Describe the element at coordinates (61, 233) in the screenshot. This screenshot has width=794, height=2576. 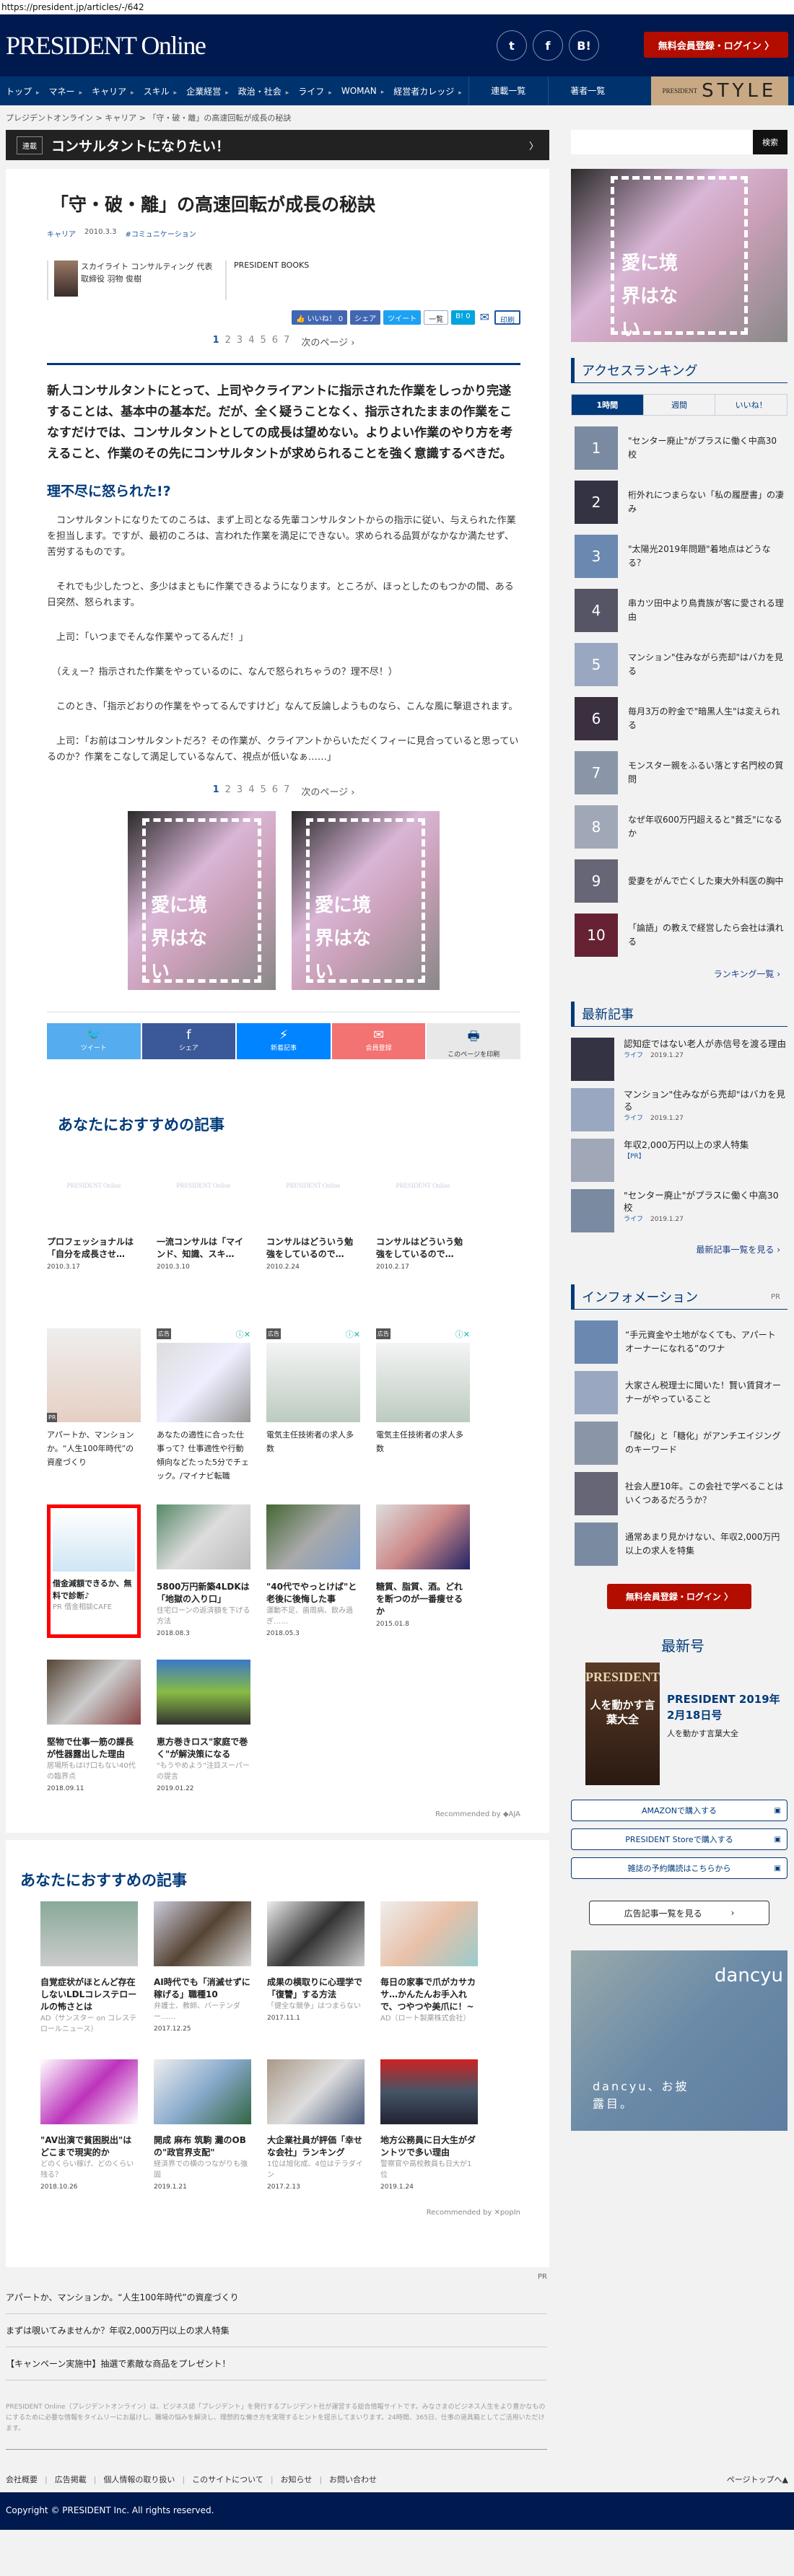
I see `category-link: キャリア` at that location.